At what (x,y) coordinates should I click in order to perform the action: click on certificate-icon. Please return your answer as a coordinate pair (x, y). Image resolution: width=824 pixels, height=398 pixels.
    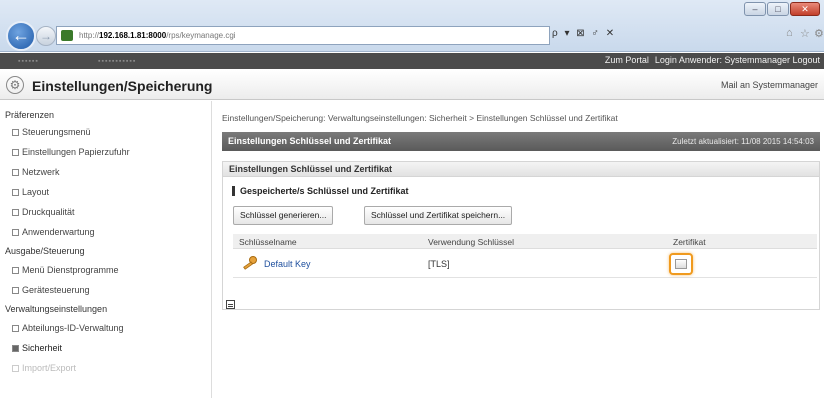
    Looking at the image, I should click on (681, 264).